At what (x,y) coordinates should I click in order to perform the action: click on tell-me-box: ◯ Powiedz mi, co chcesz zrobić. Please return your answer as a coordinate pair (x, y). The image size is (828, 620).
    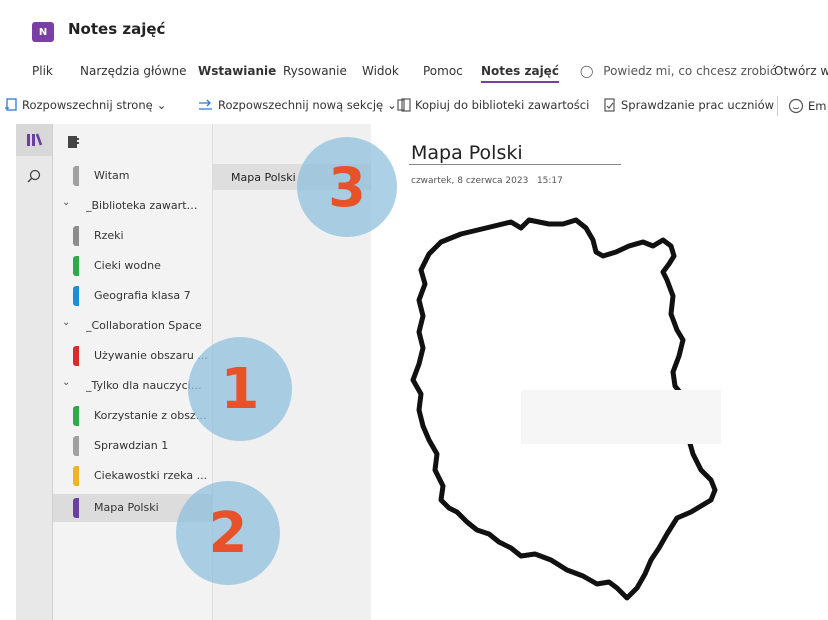
    Looking at the image, I should click on (678, 71).